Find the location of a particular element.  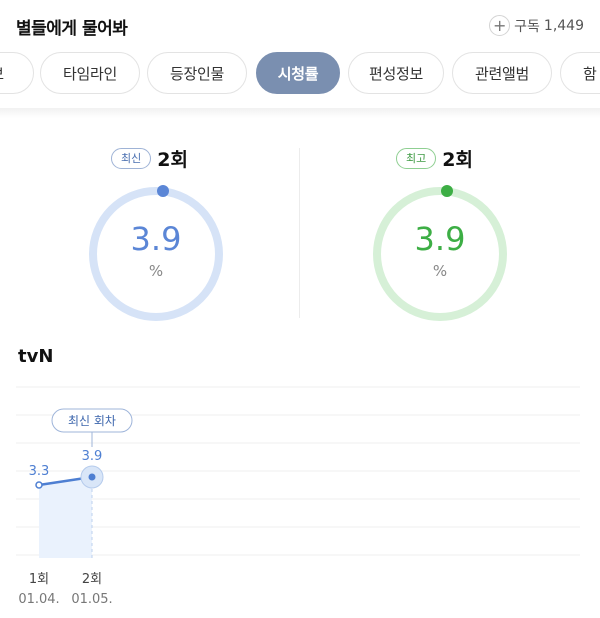

tab-ratings: 시청률 is located at coordinates (298, 73).